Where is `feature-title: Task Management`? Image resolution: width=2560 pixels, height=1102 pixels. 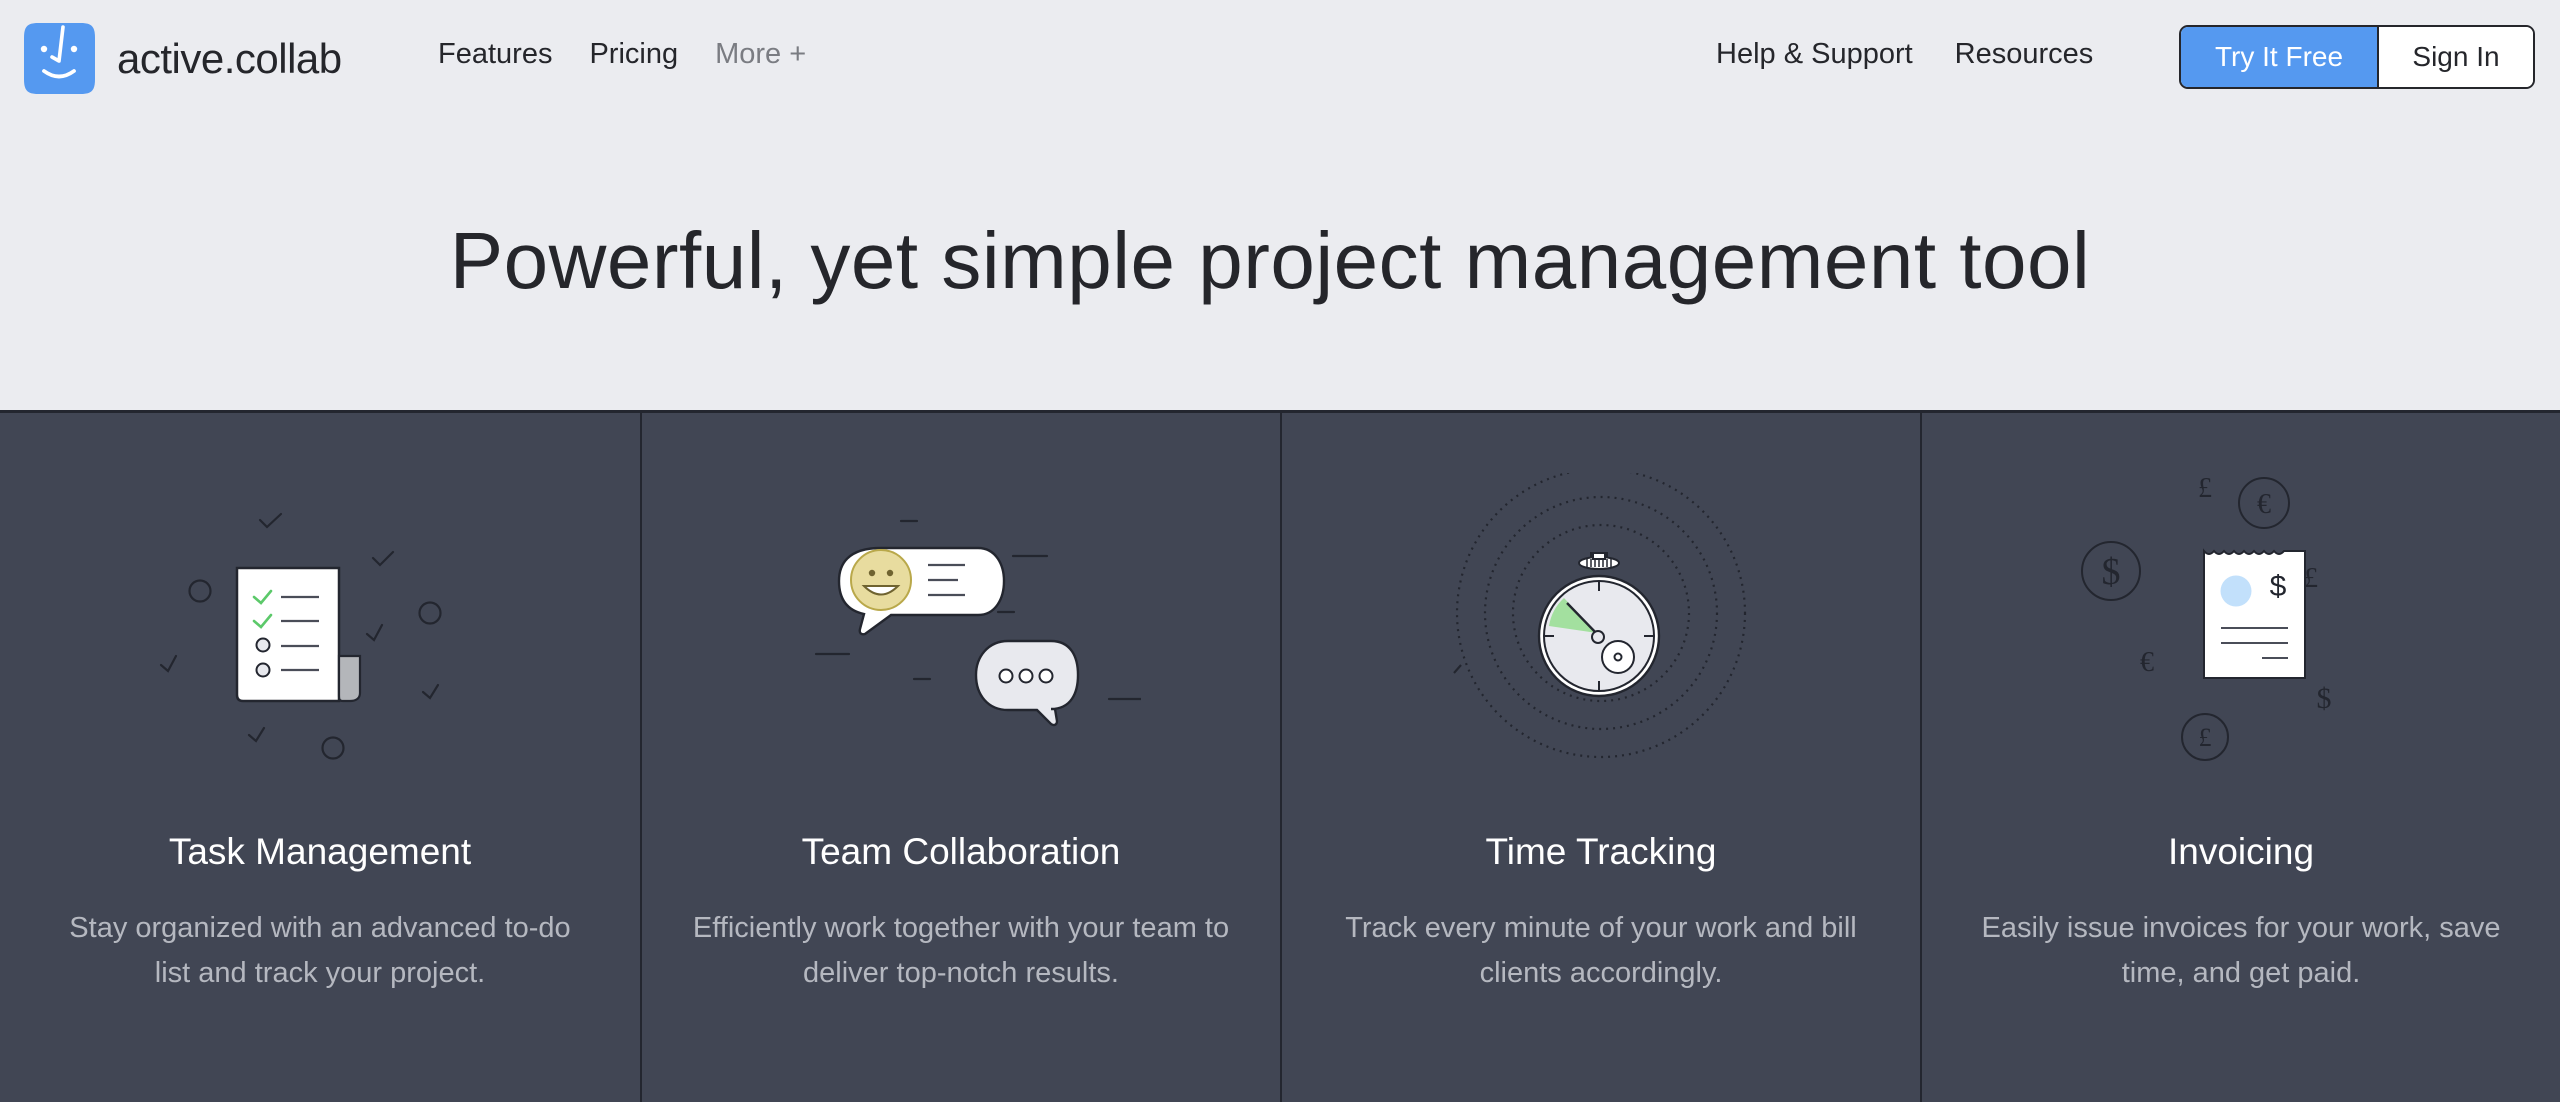 feature-title: Task Management is located at coordinates (320, 851).